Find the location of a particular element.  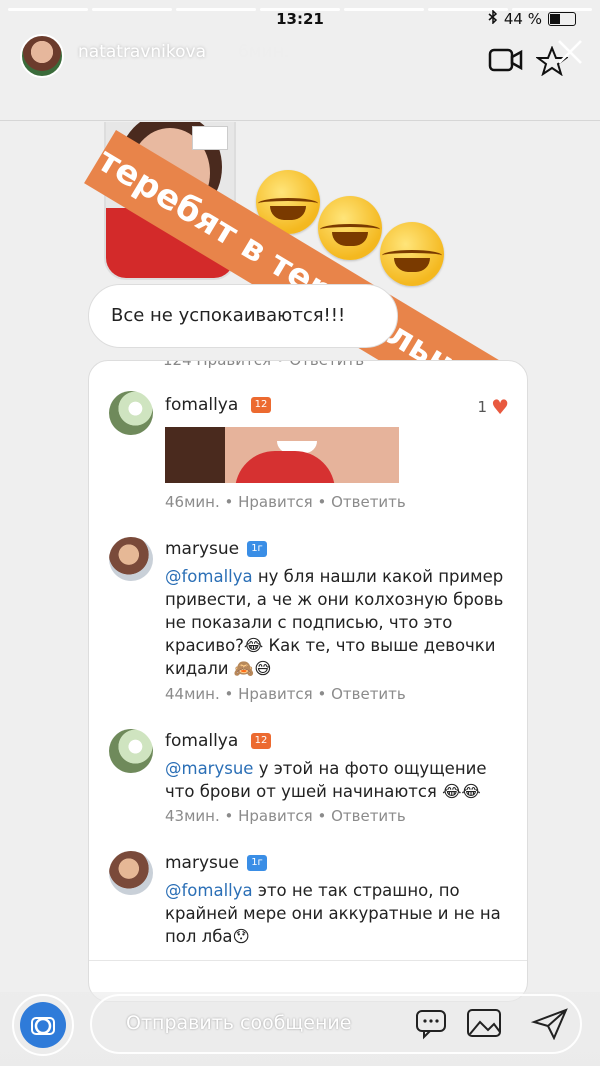

like-number: 1 is located at coordinates (482, 407).